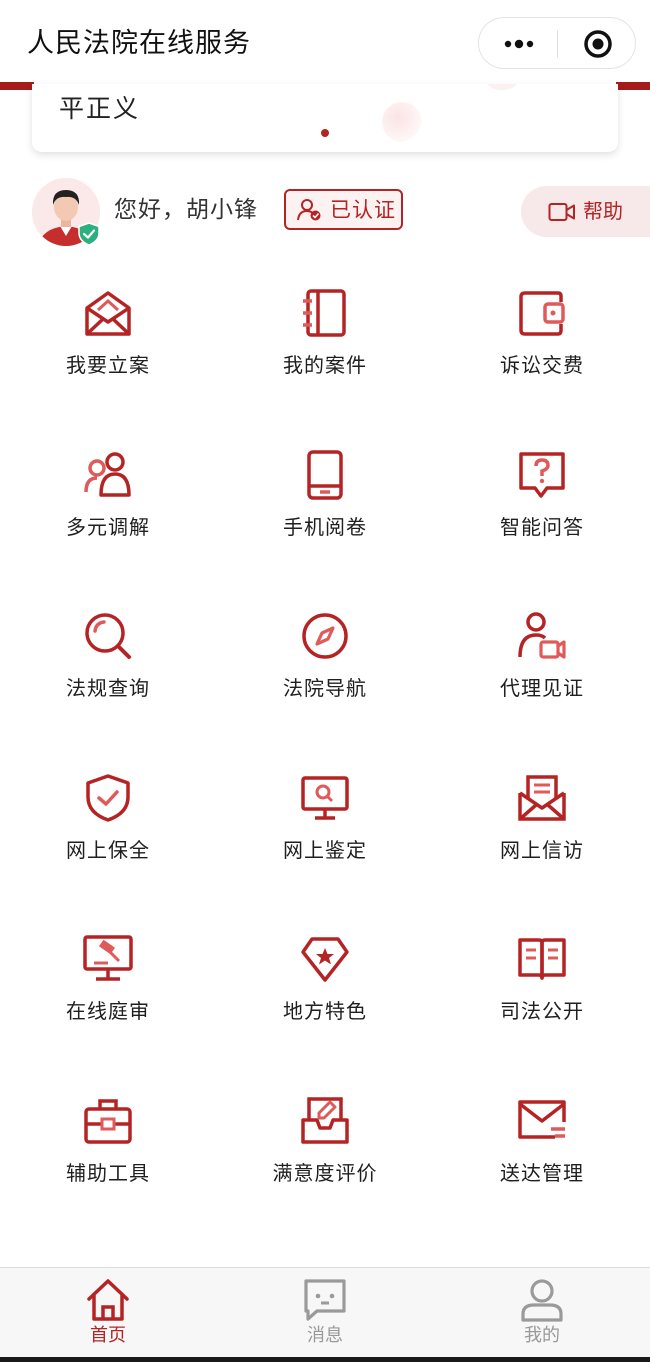 This screenshot has width=650, height=1362. What do you see at coordinates (325, 1359) in the screenshot?
I see `home-indicator` at bounding box center [325, 1359].